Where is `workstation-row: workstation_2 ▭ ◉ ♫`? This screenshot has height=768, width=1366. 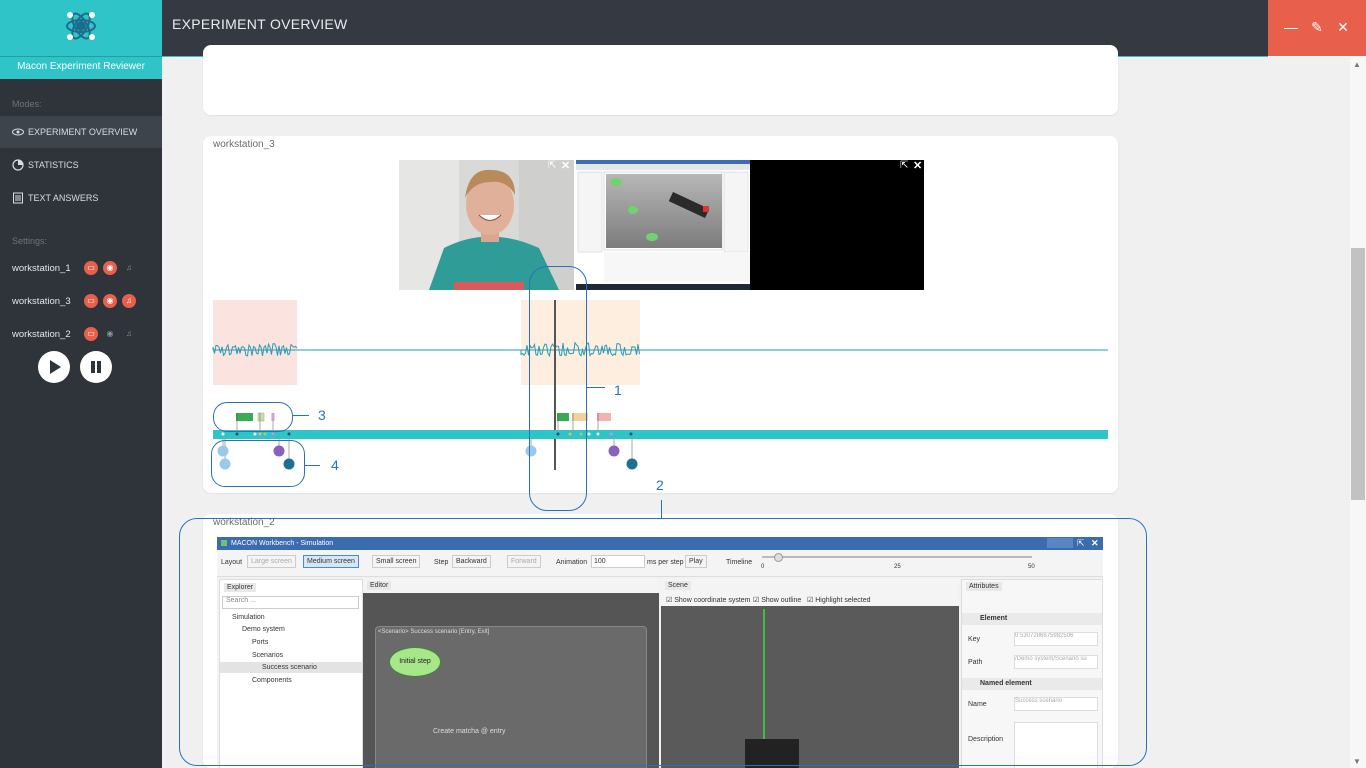 workstation-row: workstation_2 ▭ ◉ ♫ is located at coordinates (81, 335).